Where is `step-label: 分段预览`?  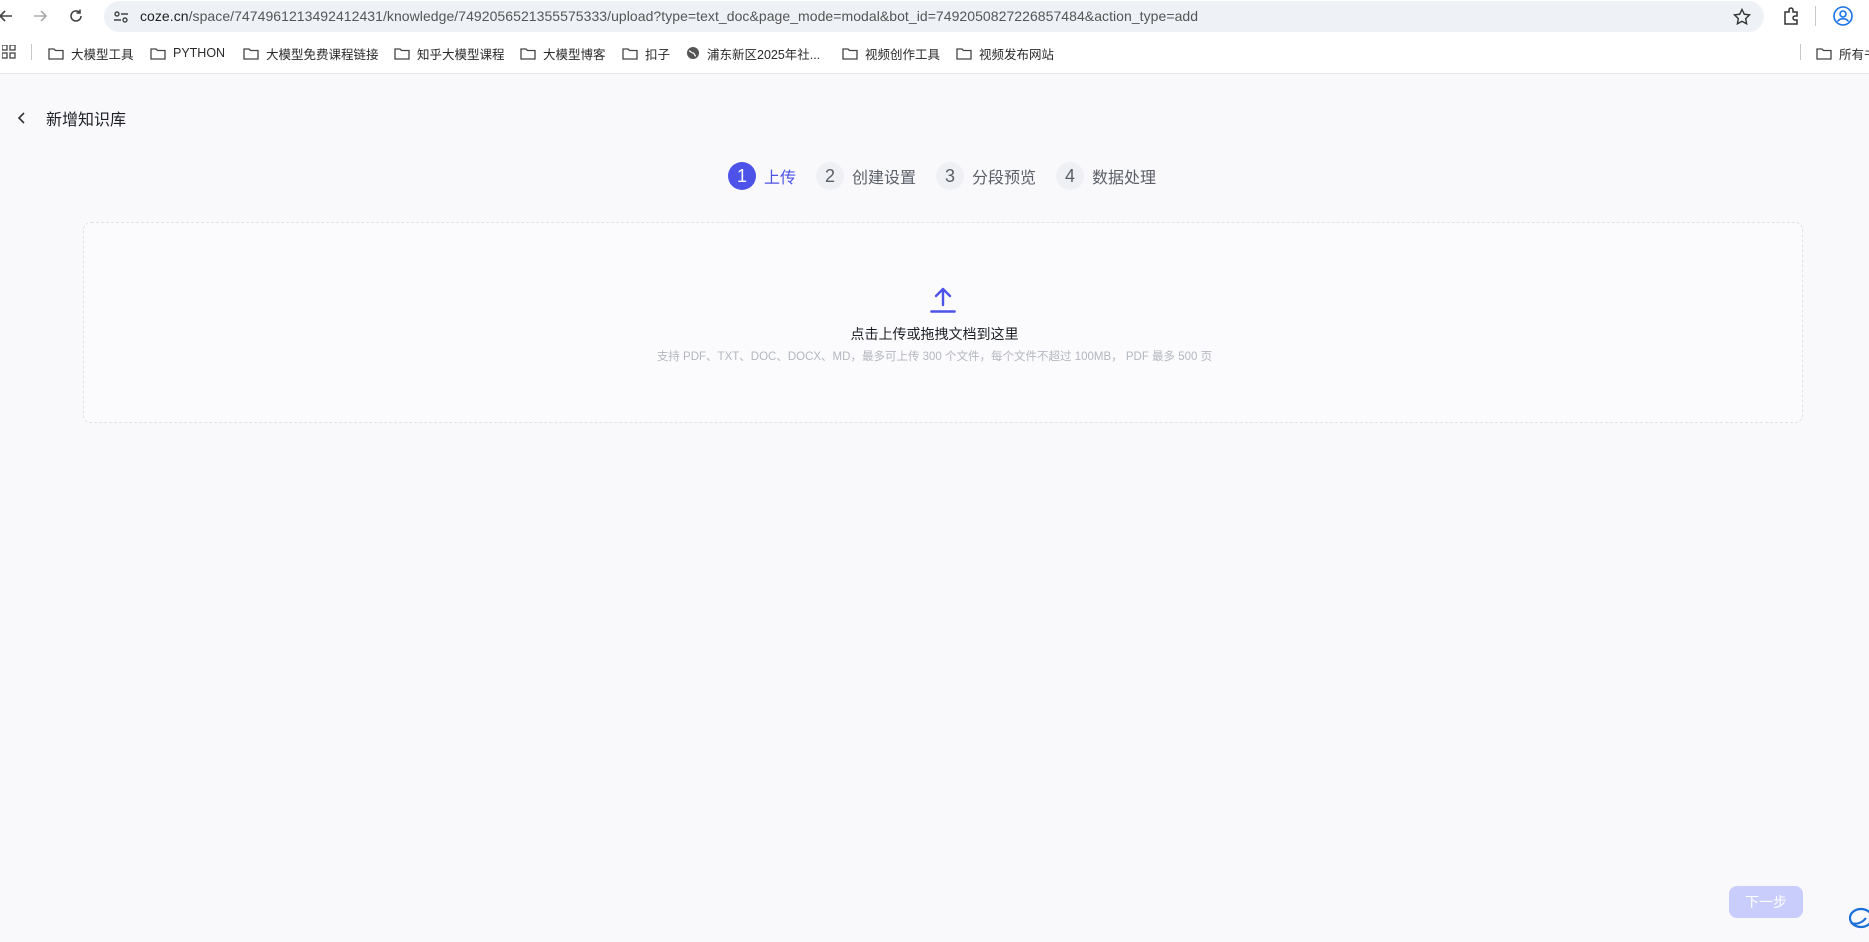
step-label: 分段预览 is located at coordinates (1004, 178).